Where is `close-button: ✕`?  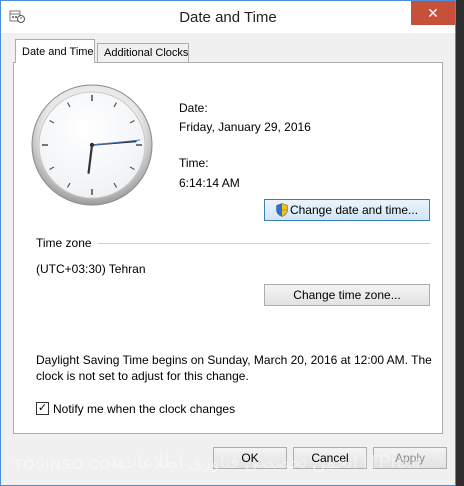
close-button: ✕ is located at coordinates (433, 13).